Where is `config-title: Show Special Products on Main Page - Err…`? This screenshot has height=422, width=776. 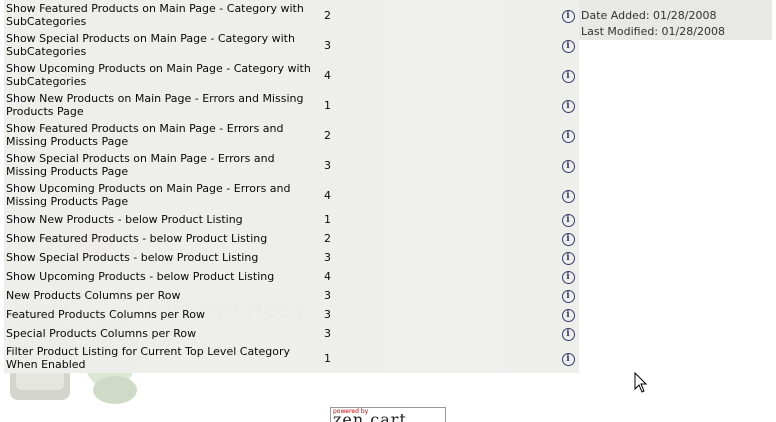
config-title: Show Special Products on Main Page - Err… is located at coordinates (140, 165).